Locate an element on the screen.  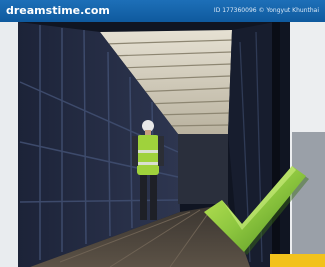
image-credit: ID 177360096 © Yongyut Khunthai is located at coordinates (266, 10).